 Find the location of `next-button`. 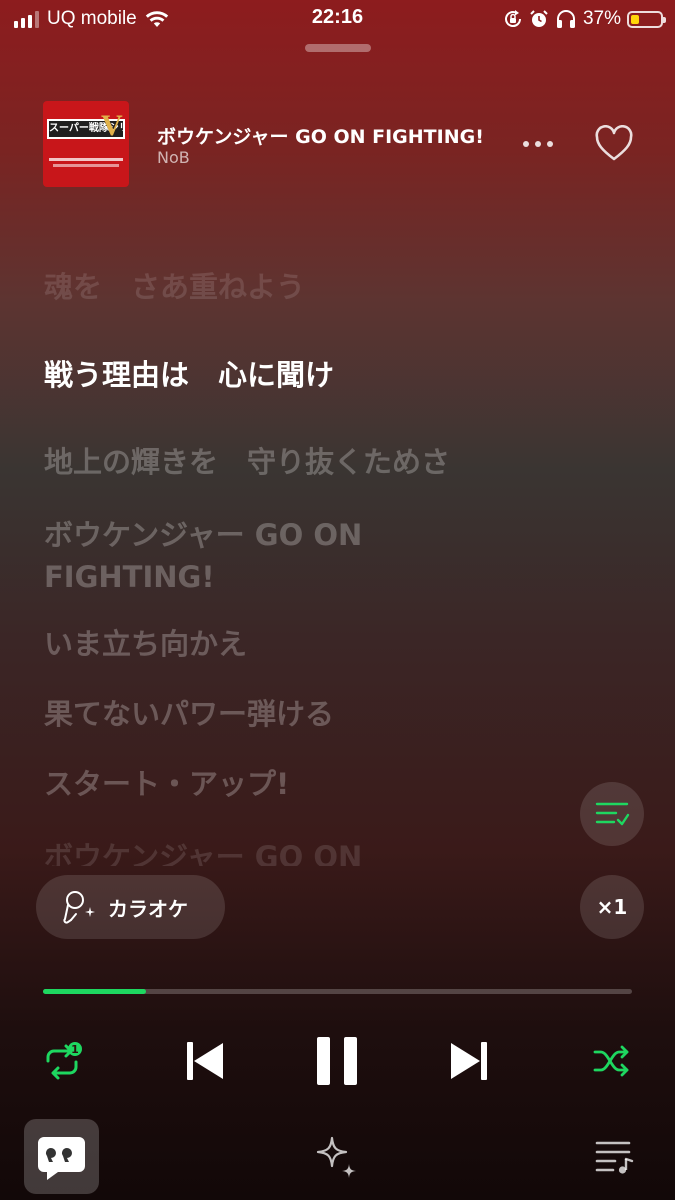

next-button is located at coordinates (469, 1061).